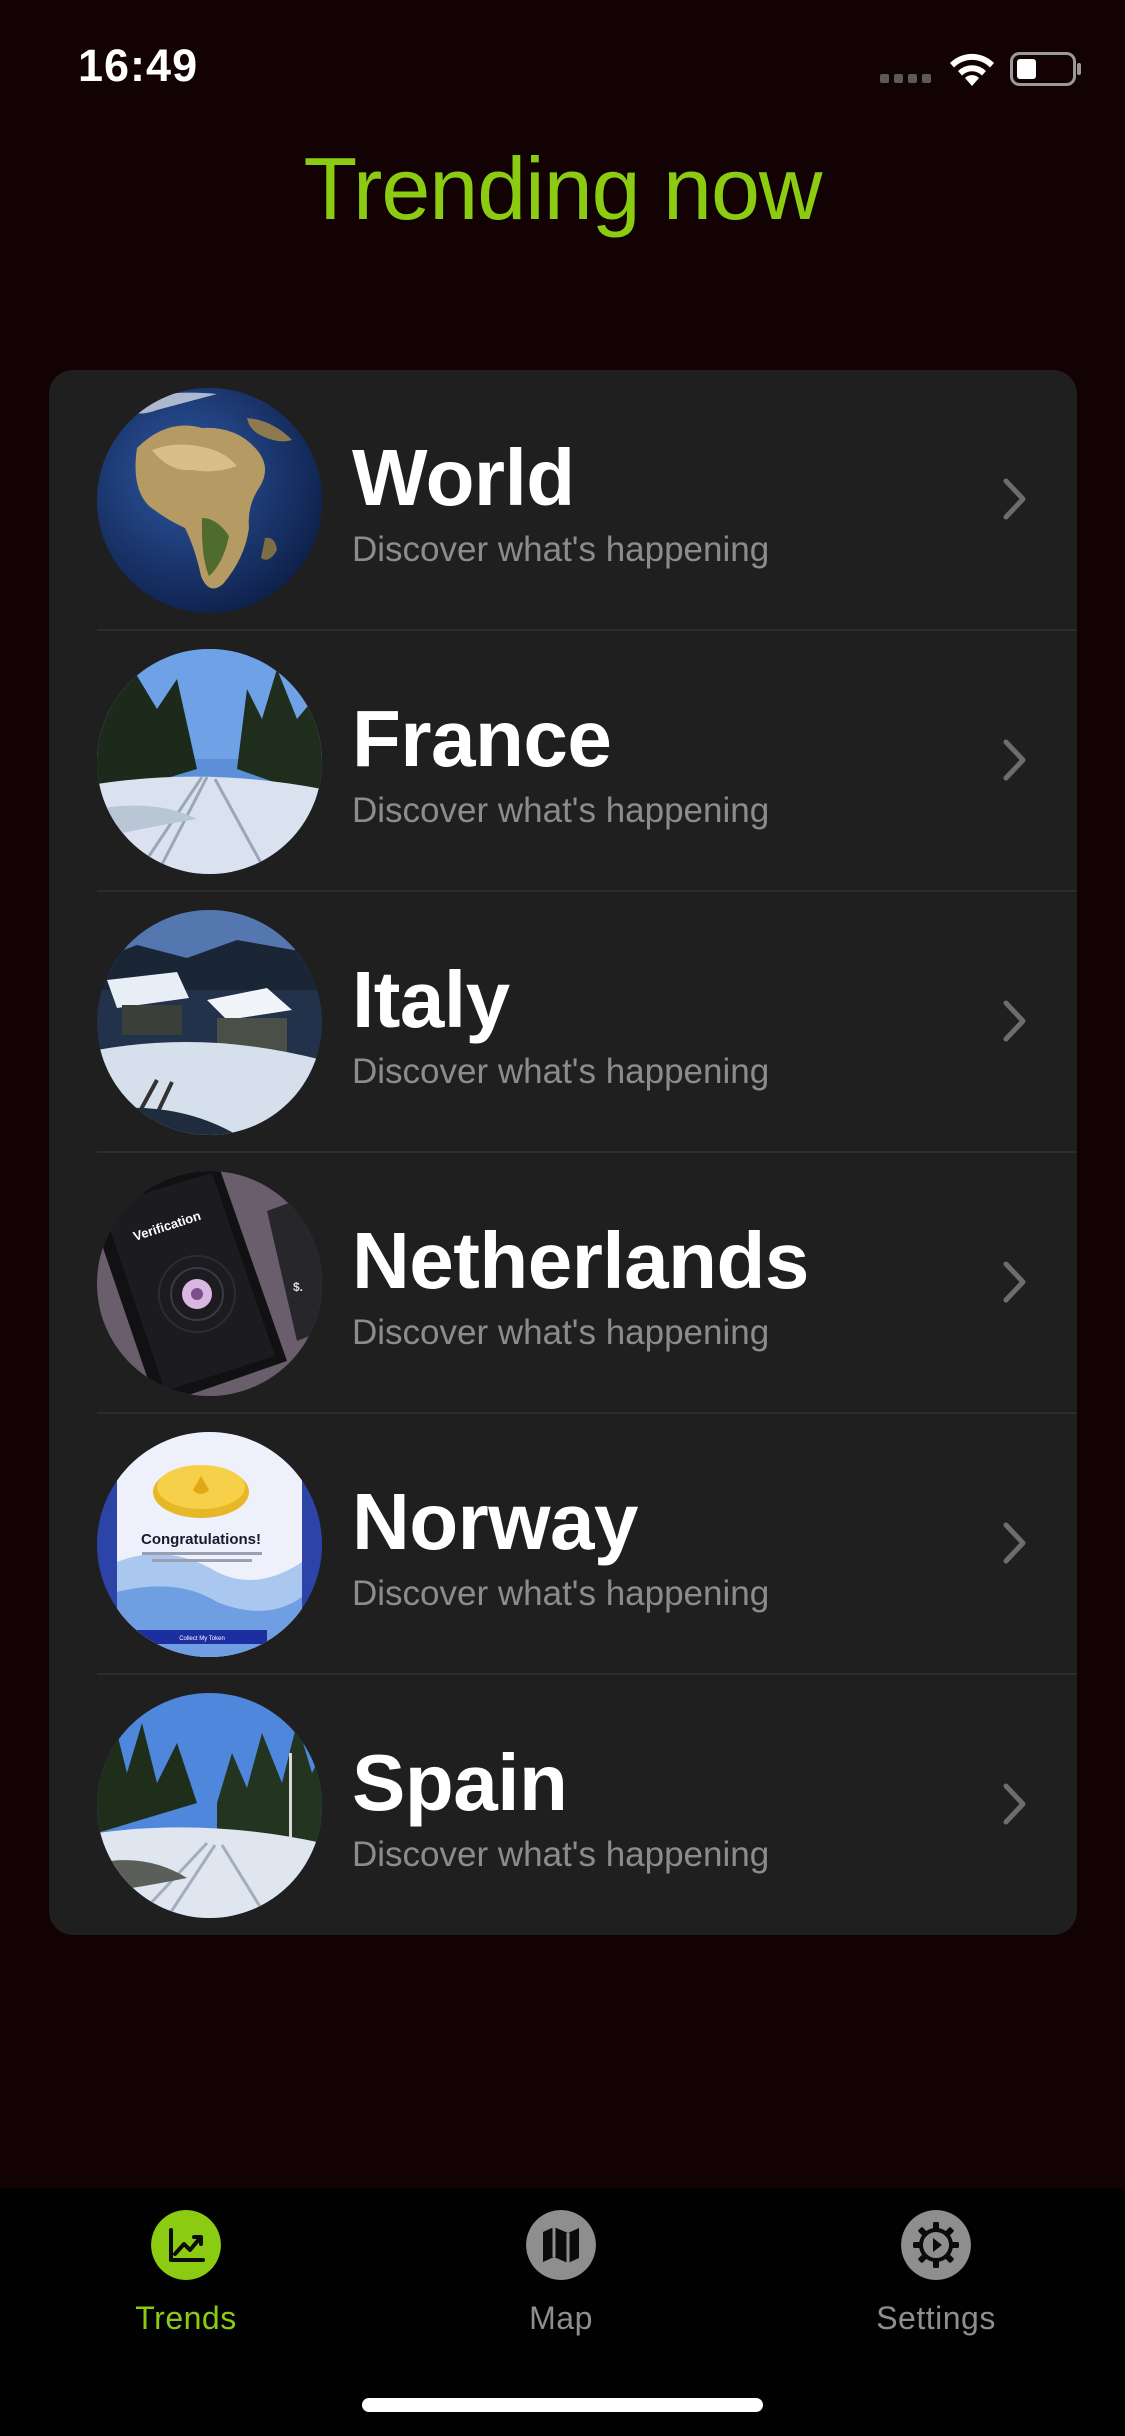 The height and width of the screenshot is (2436, 1125). I want to click on tab-trends: Trends, so click(186, 2275).